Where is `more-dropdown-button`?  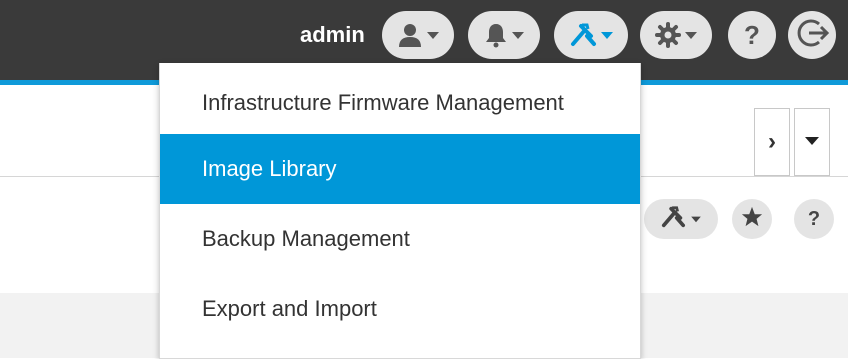
more-dropdown-button is located at coordinates (812, 142).